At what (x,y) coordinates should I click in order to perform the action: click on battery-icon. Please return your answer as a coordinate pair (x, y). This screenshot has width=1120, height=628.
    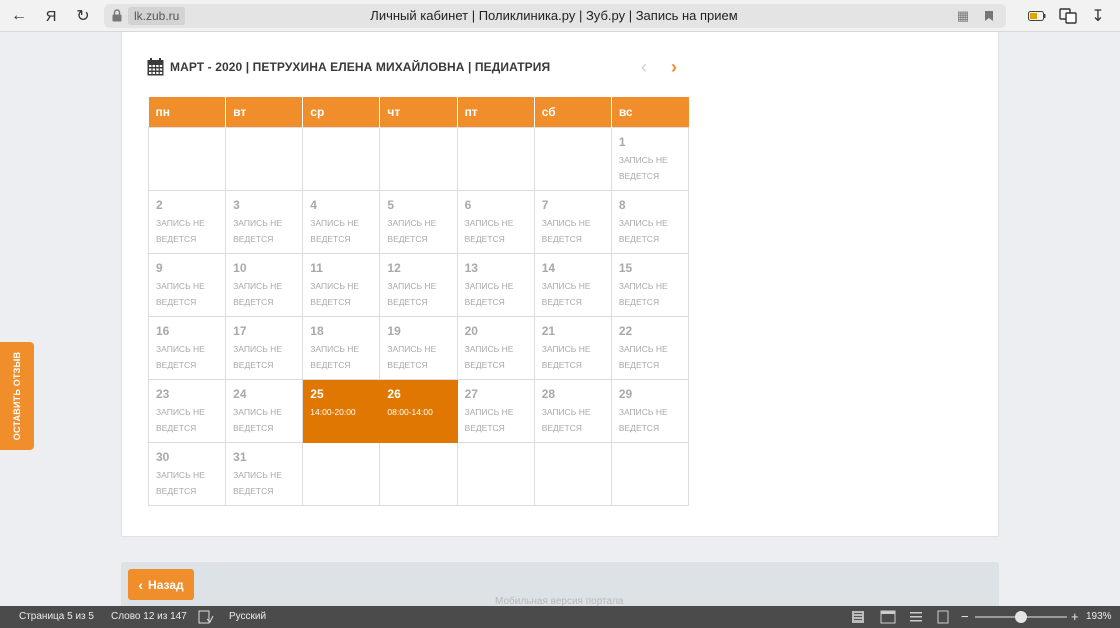
    Looking at the image, I should click on (1037, 16).